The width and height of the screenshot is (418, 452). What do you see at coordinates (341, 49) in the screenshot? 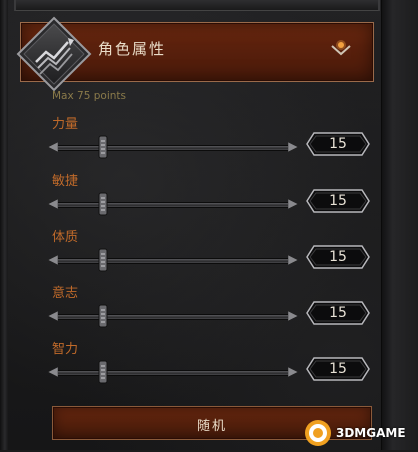
I see `chevron-down-icon` at bounding box center [341, 49].